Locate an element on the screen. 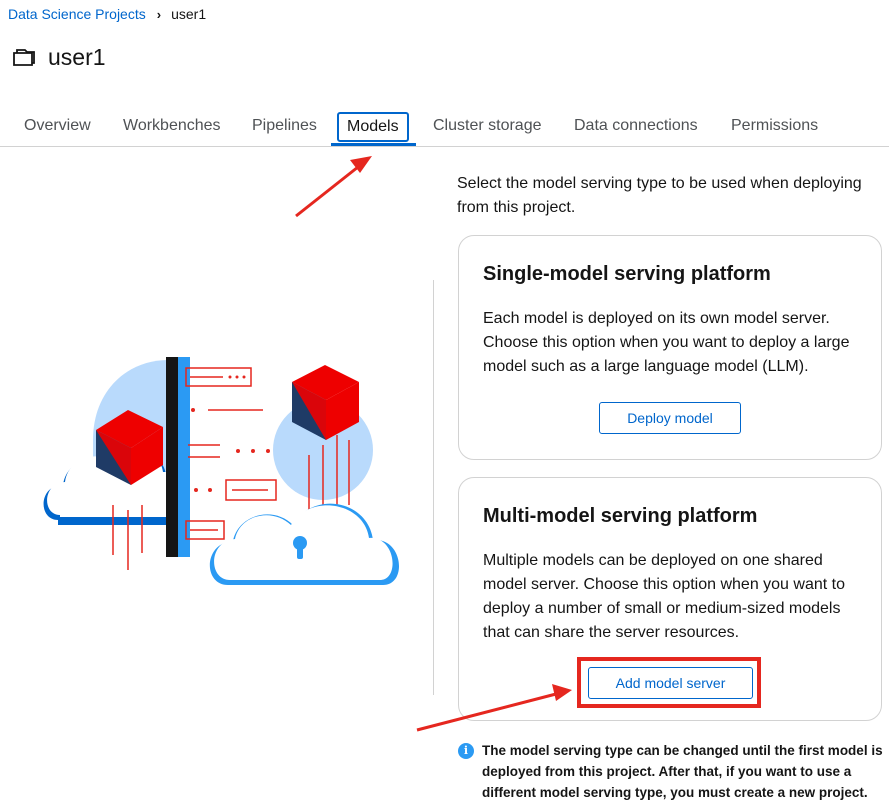 The height and width of the screenshot is (811, 889). arrow-to-models-tab-head is located at coordinates (361, 164).